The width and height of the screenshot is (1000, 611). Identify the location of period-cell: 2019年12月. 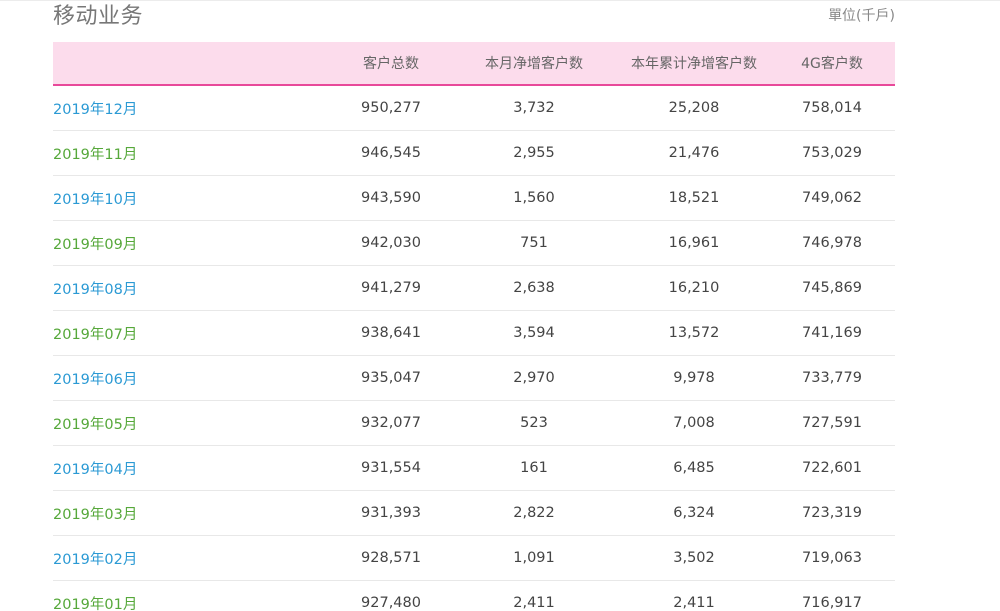
(193, 108).